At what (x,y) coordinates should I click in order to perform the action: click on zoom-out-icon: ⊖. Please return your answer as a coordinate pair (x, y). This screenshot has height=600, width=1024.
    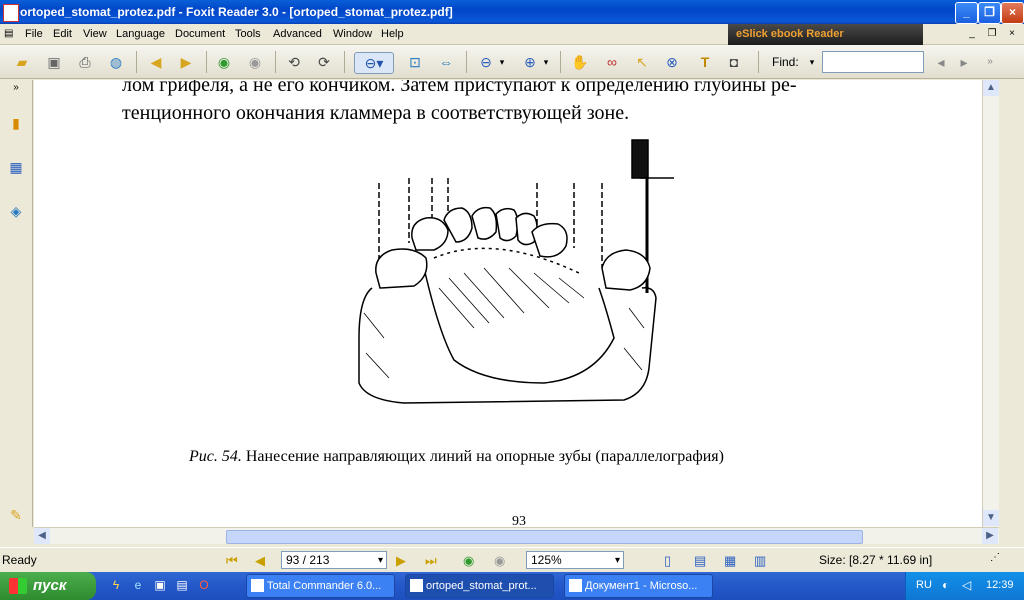
    Looking at the image, I should click on (486, 62).